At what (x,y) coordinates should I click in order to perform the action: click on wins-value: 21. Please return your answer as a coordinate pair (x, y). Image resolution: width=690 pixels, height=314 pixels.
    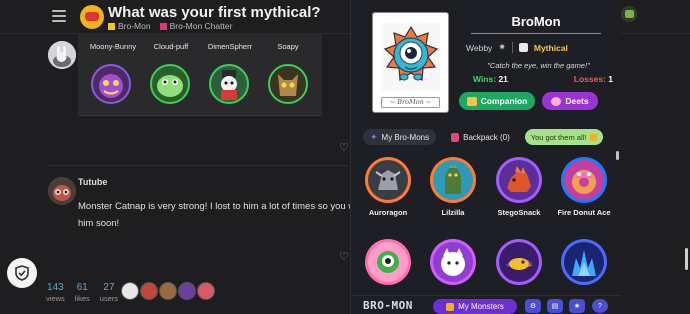
    Looking at the image, I should click on (503, 79).